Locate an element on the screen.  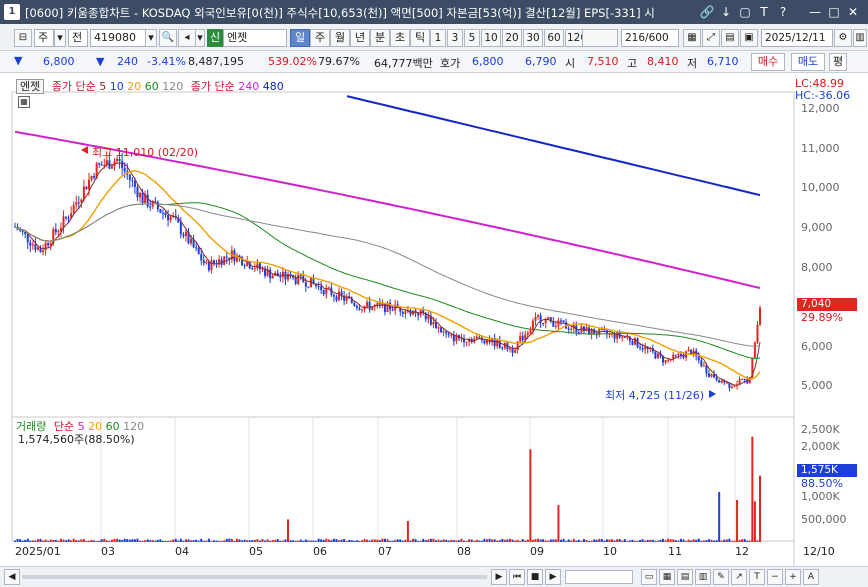
search-icon: 🔍 is located at coordinates (168, 38).